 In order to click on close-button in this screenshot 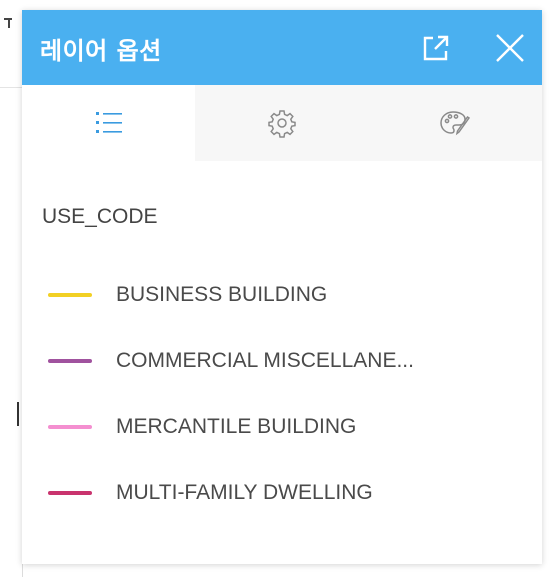, I will do `click(510, 48)`.